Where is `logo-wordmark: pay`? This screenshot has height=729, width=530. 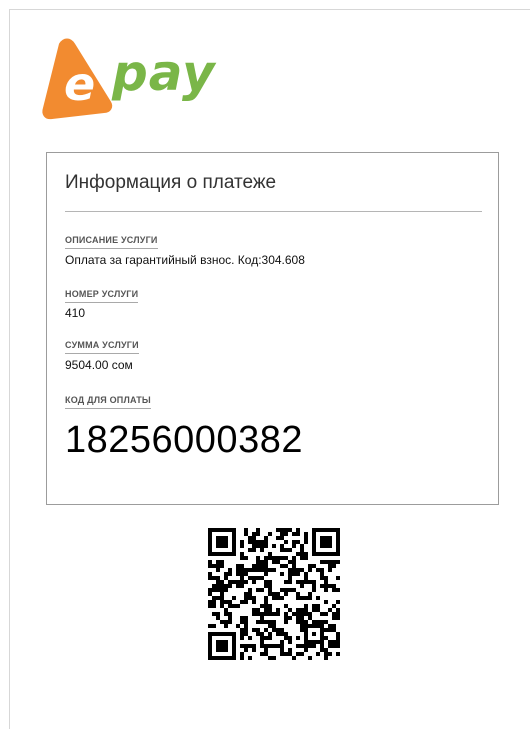 logo-wordmark: pay is located at coordinates (164, 73).